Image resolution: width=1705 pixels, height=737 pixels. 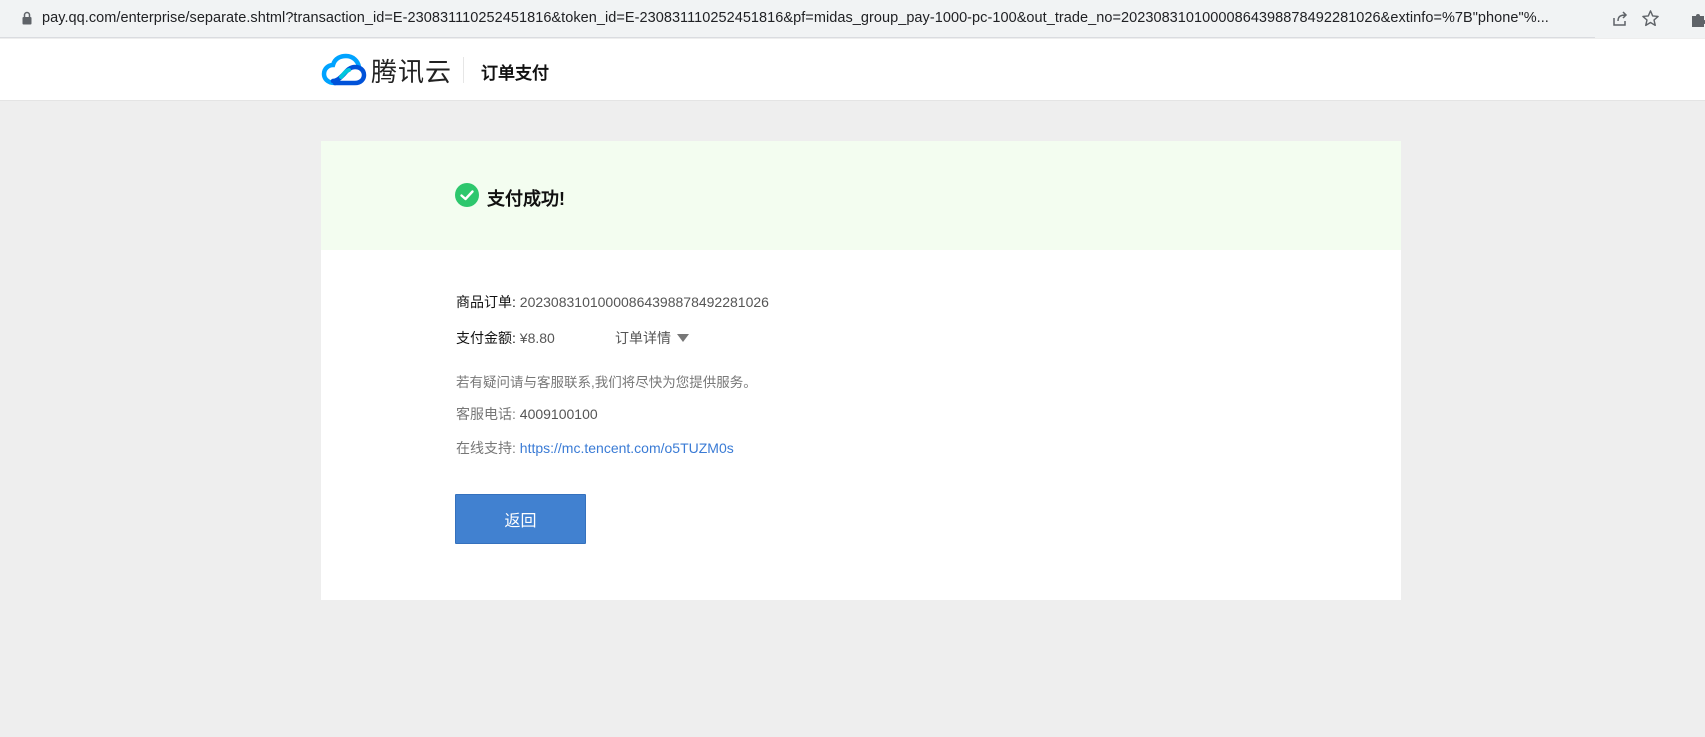 I want to click on back-button: 返回, so click(x=520, y=519).